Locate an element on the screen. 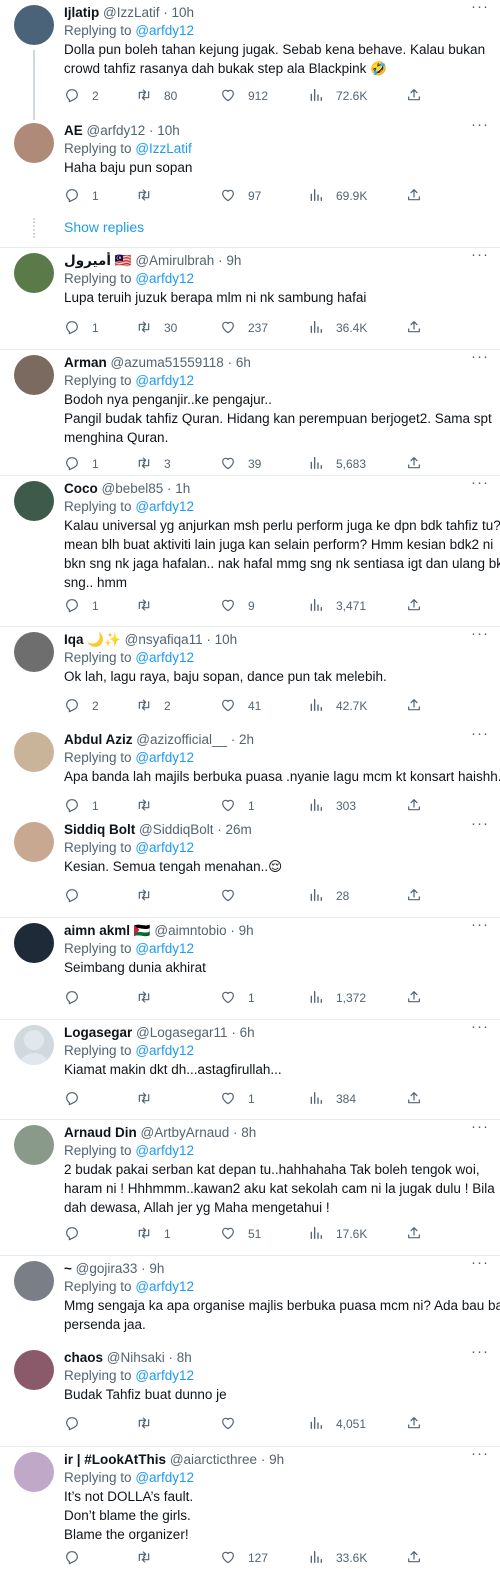 Image resolution: width=500 pixels, height=1582 pixels. like-button: 1 is located at coordinates (237, 998).